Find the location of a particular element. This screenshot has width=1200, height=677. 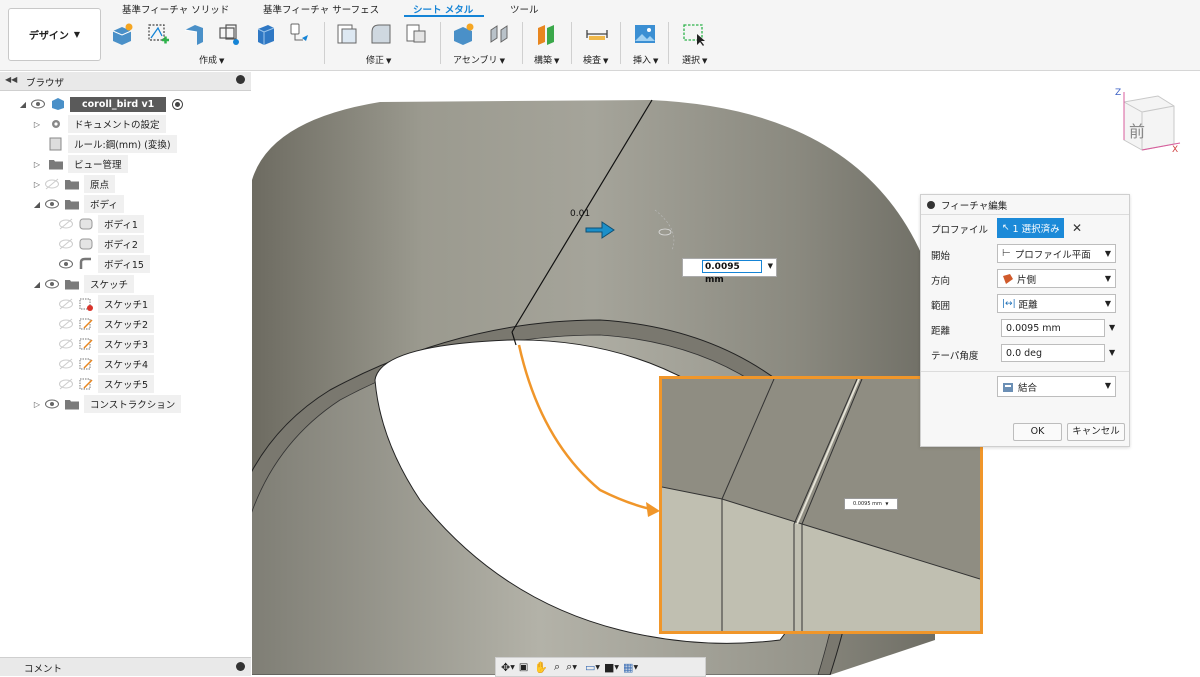

assemble-group-label: アセンブリ ▼ is located at coordinates (479, 59).